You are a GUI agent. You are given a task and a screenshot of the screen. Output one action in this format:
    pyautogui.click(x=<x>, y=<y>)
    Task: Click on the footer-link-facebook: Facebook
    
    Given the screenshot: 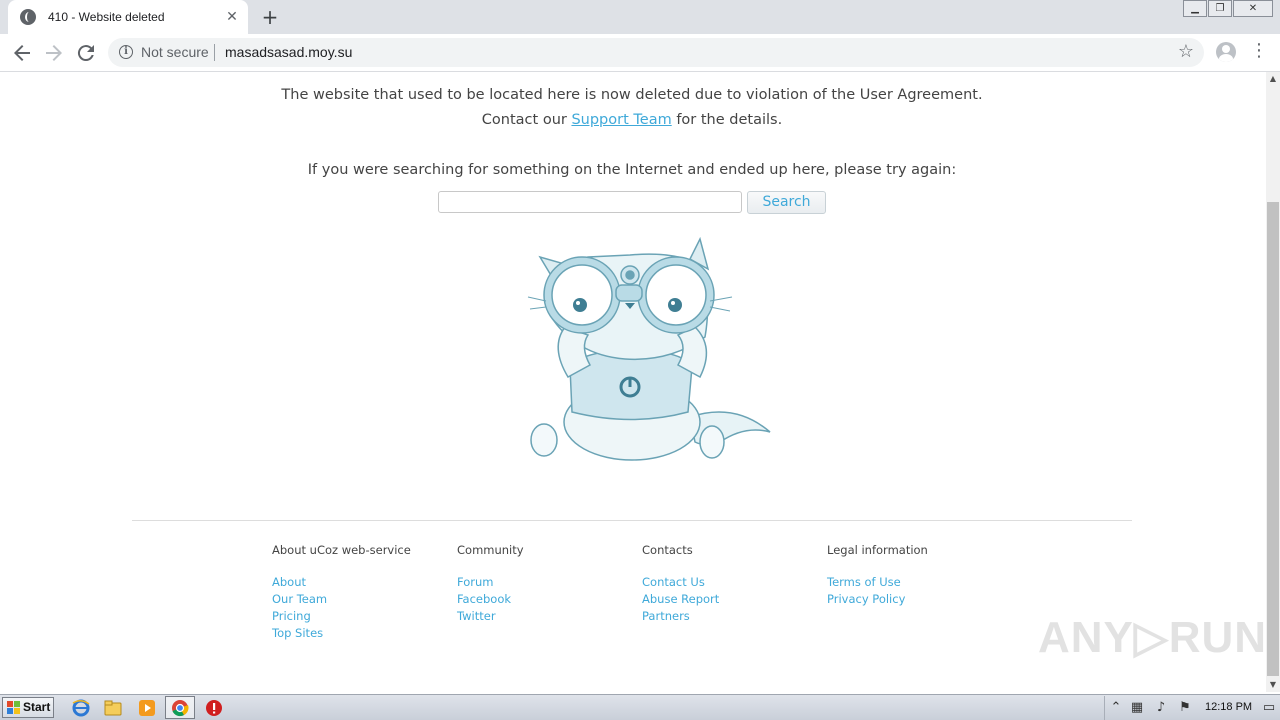 What is the action you would take?
    pyautogui.click(x=547, y=599)
    